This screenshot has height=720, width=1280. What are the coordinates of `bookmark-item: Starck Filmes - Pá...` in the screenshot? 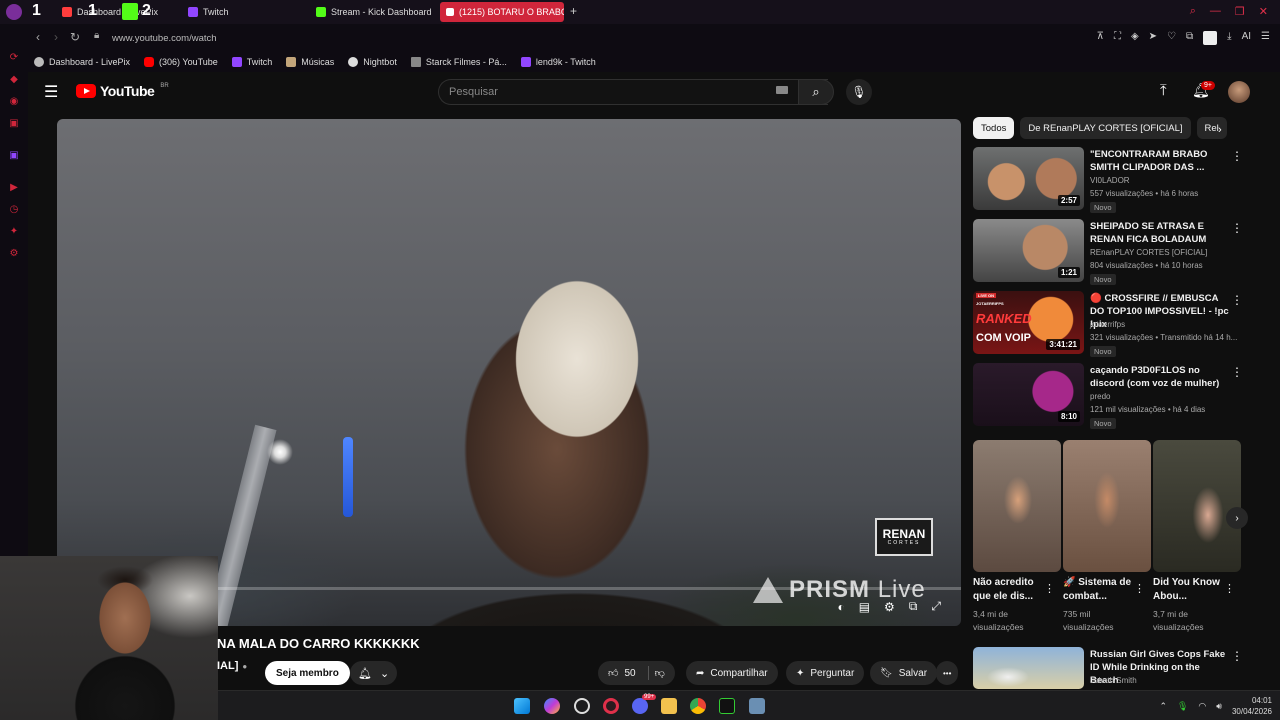 It's located at (458, 62).